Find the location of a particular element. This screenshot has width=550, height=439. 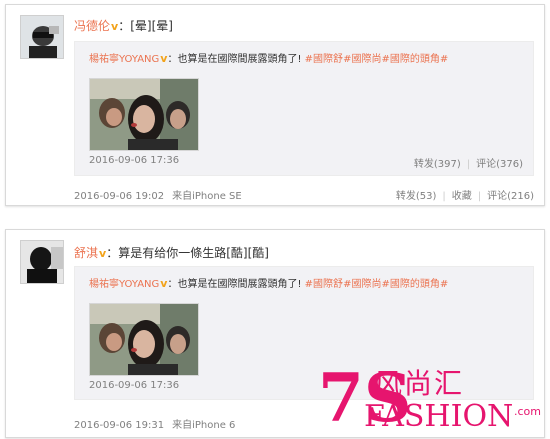

post-header: 冯德伦v：[晕][晕] is located at coordinates (123, 25).